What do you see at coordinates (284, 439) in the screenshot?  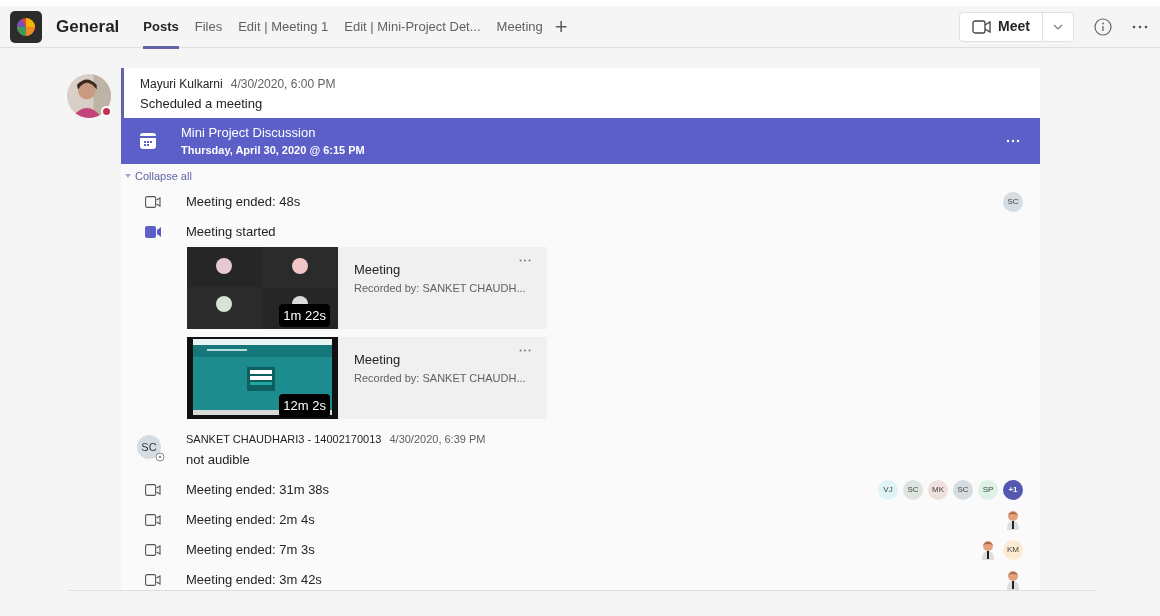 I see `author-name: SANKET CHAUDHARI3 - 14002170013` at bounding box center [284, 439].